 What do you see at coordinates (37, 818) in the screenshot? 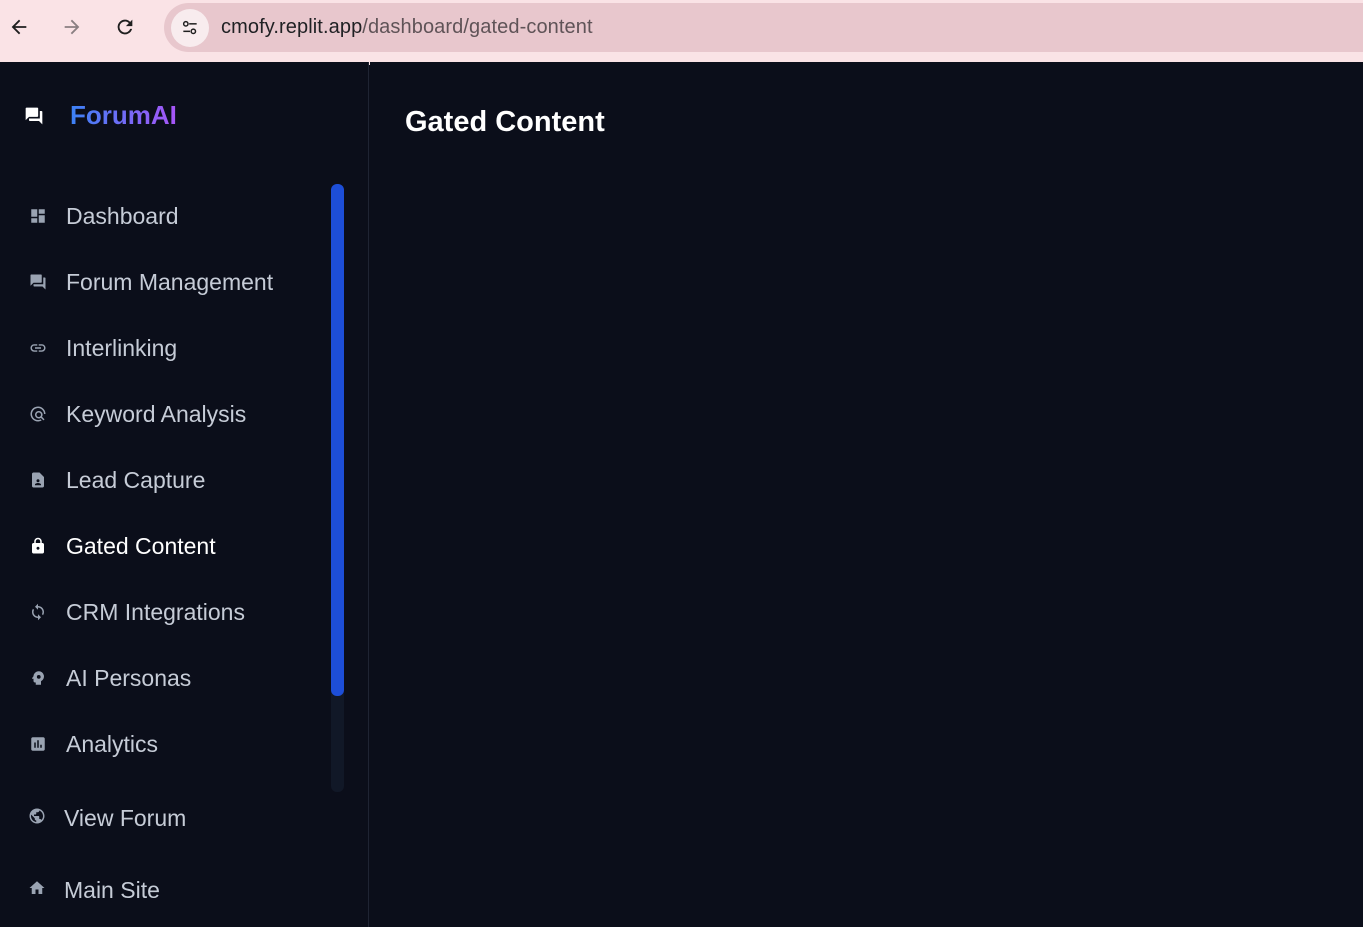
I see `globe-icon` at bounding box center [37, 818].